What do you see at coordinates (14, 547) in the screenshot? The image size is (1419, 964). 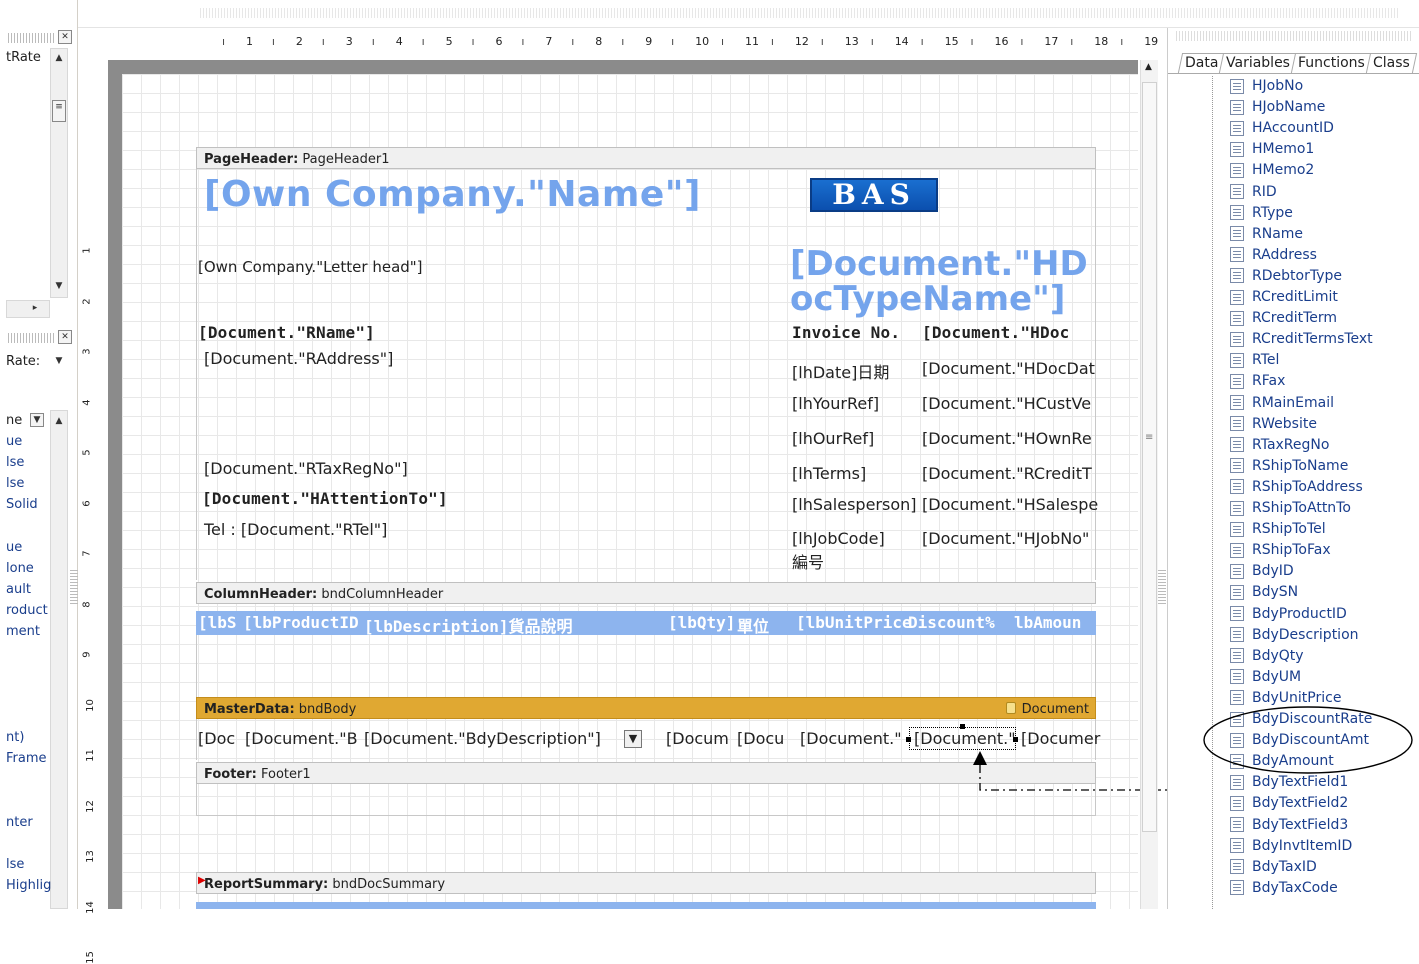 I see `property-value: ue` at bounding box center [14, 547].